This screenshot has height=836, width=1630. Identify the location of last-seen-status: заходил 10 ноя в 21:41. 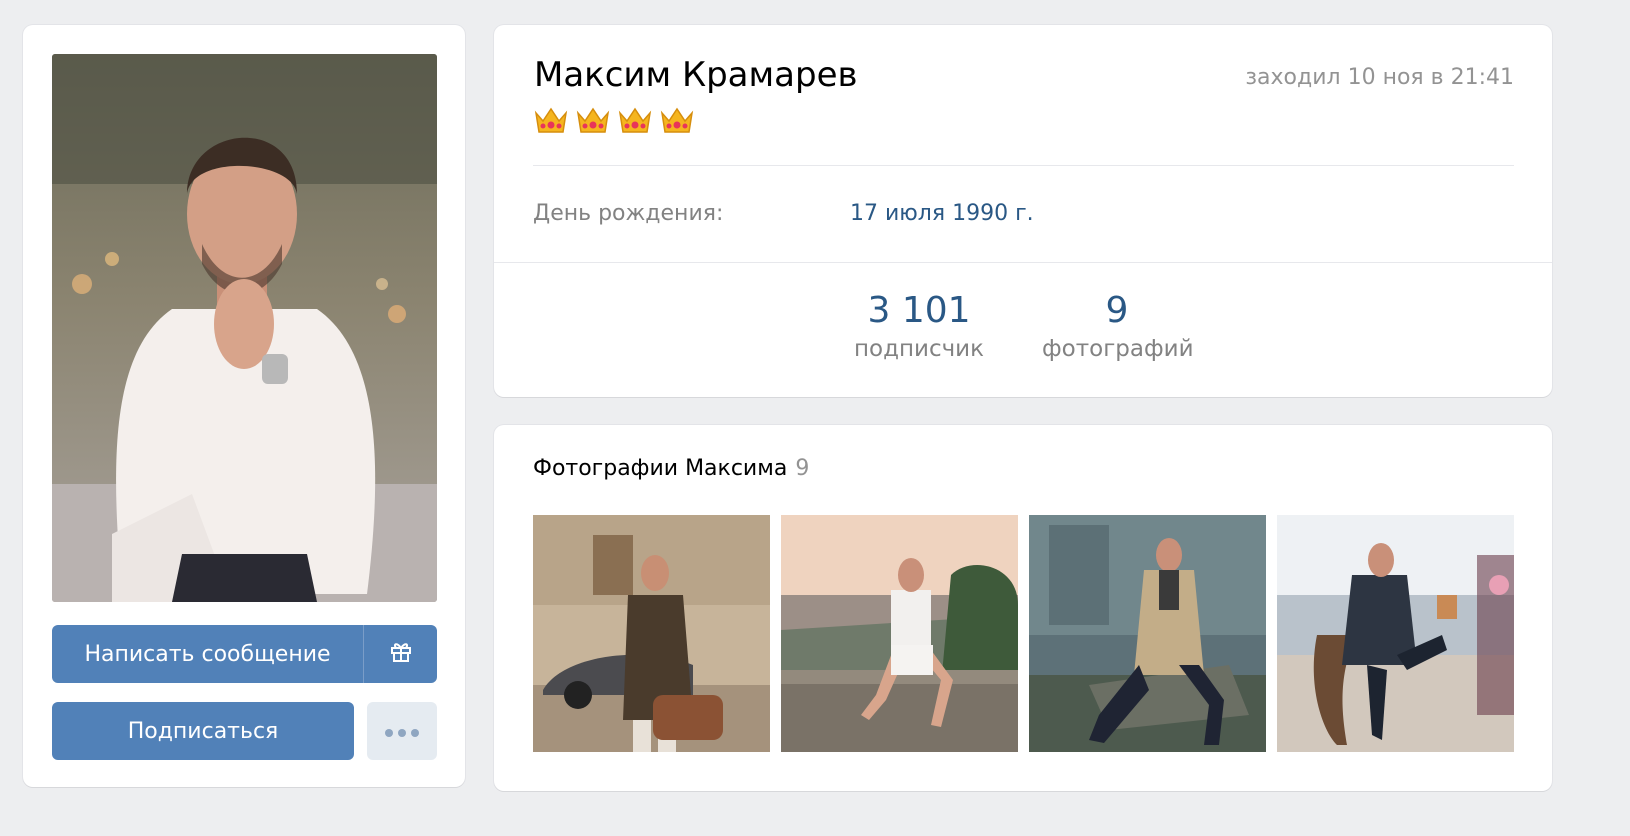
(1379, 77).